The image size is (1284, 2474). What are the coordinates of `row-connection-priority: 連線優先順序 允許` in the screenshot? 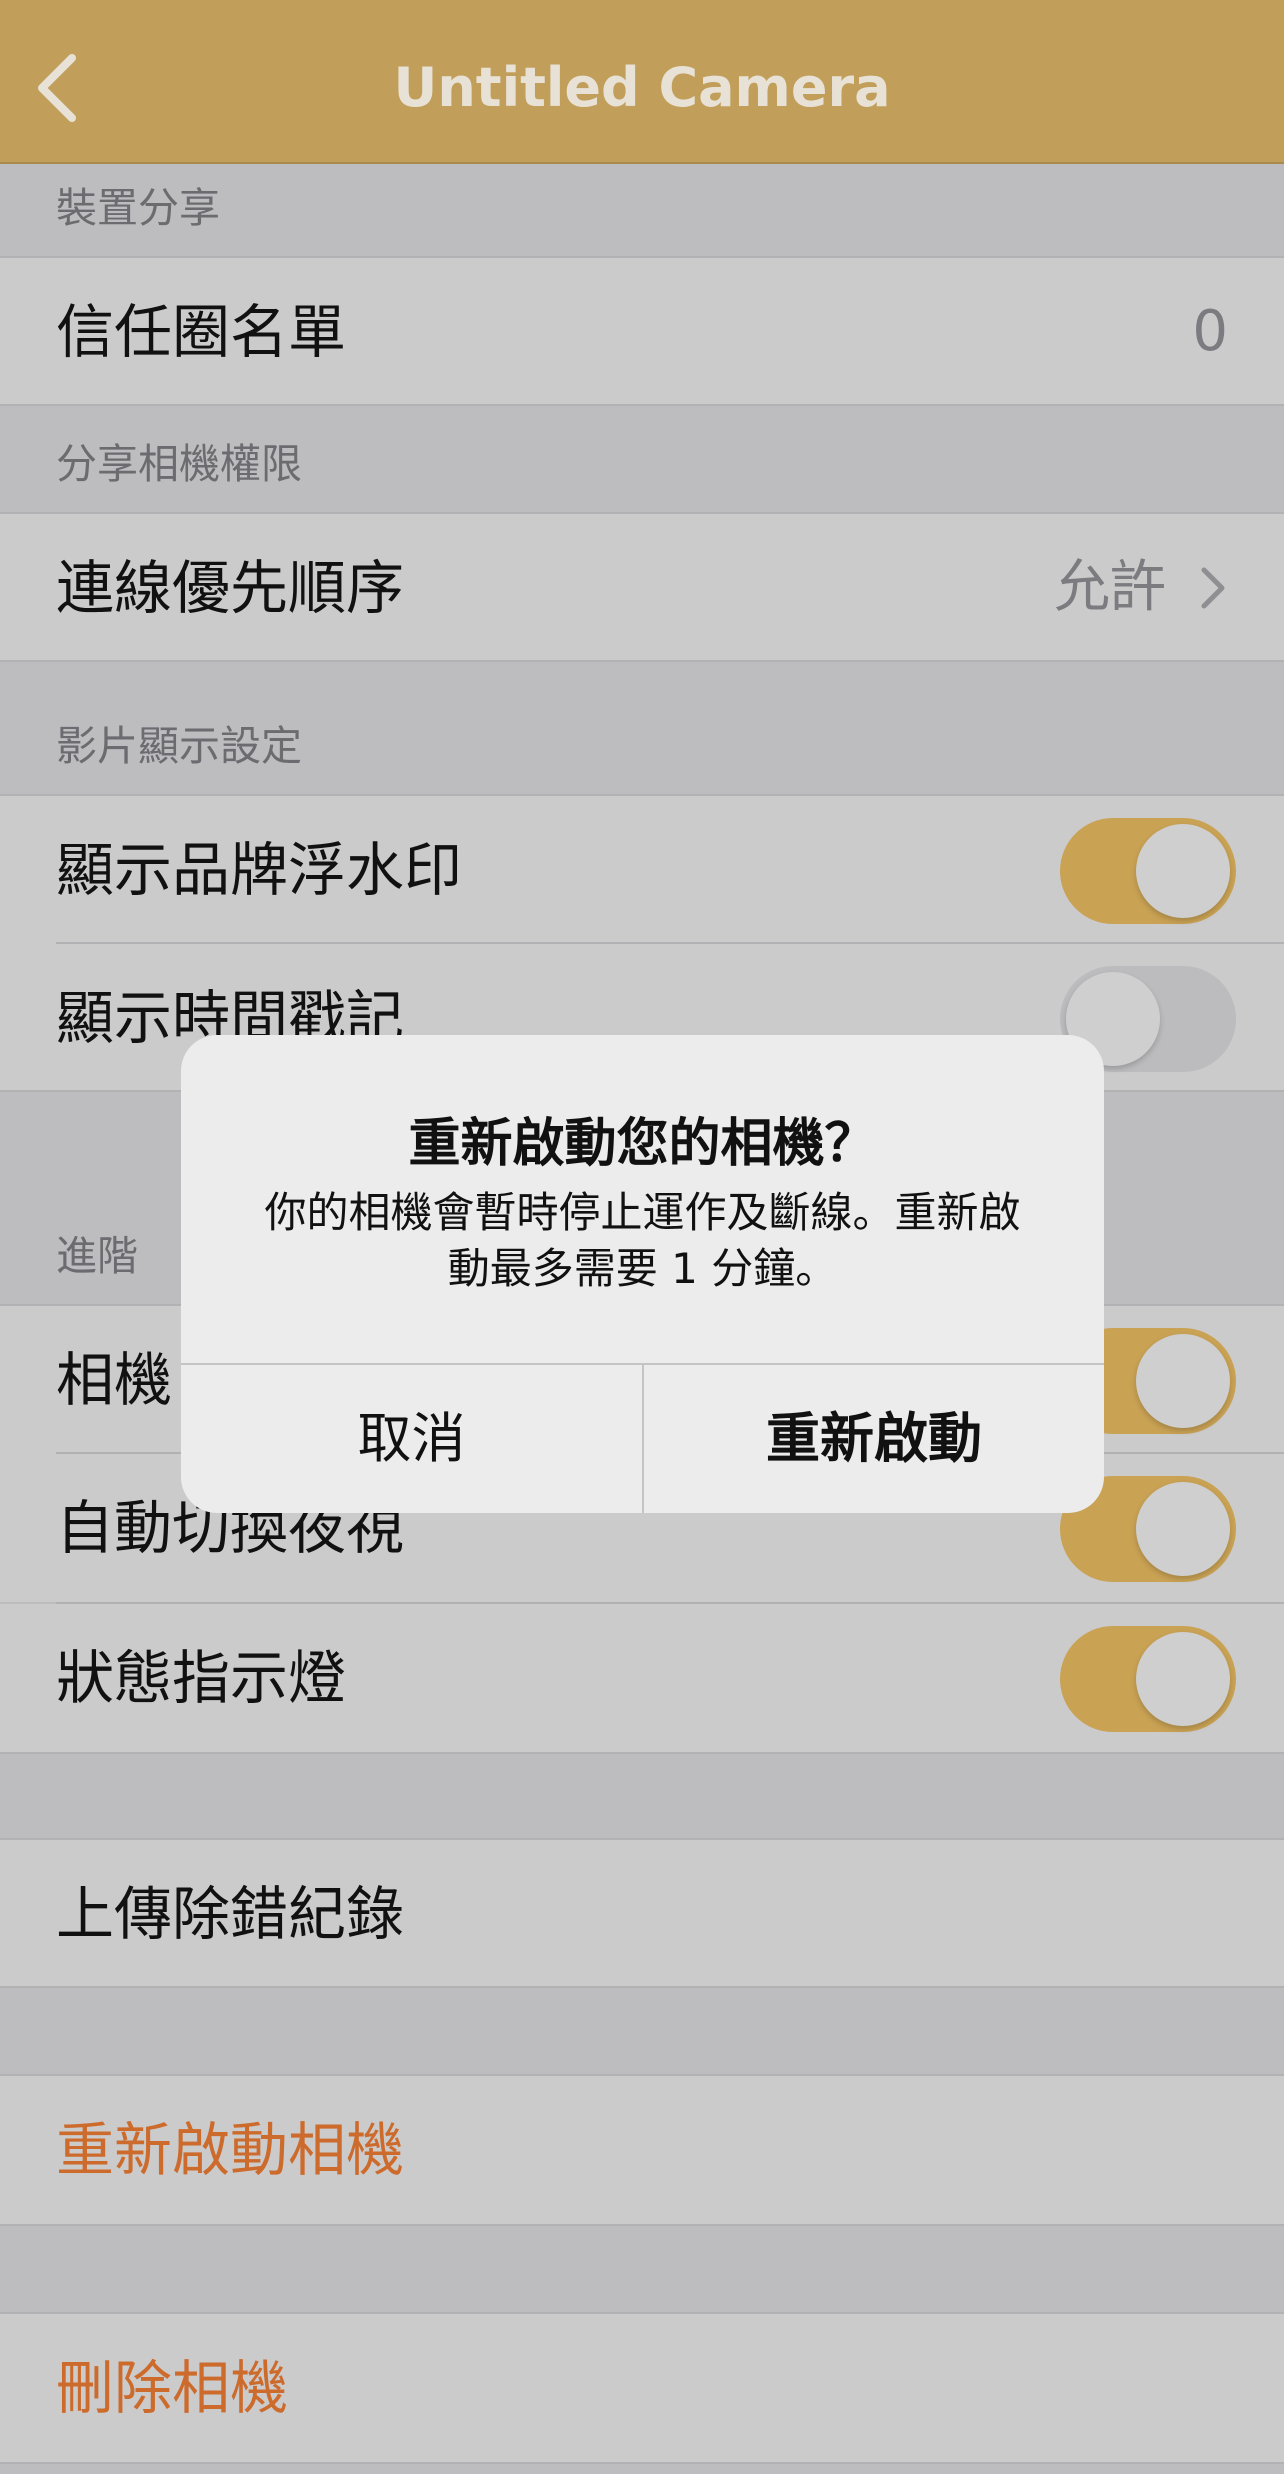 It's located at (642, 588).